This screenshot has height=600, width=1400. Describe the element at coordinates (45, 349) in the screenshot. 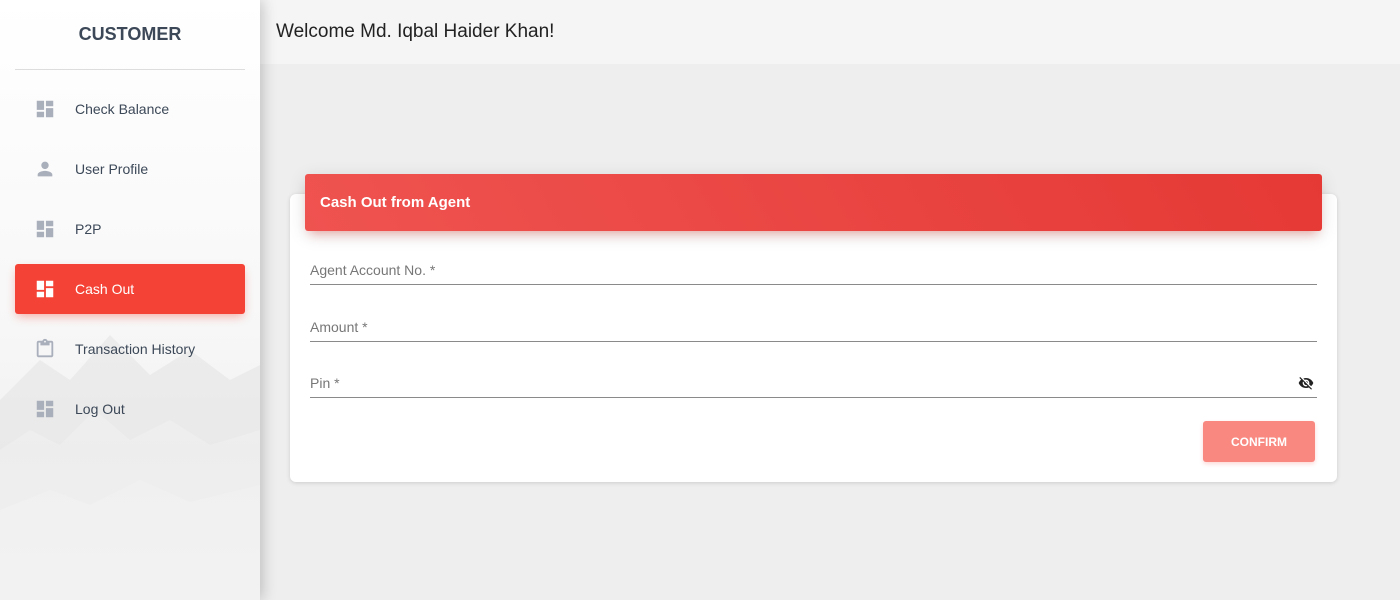

I see `clipboard-icon` at that location.